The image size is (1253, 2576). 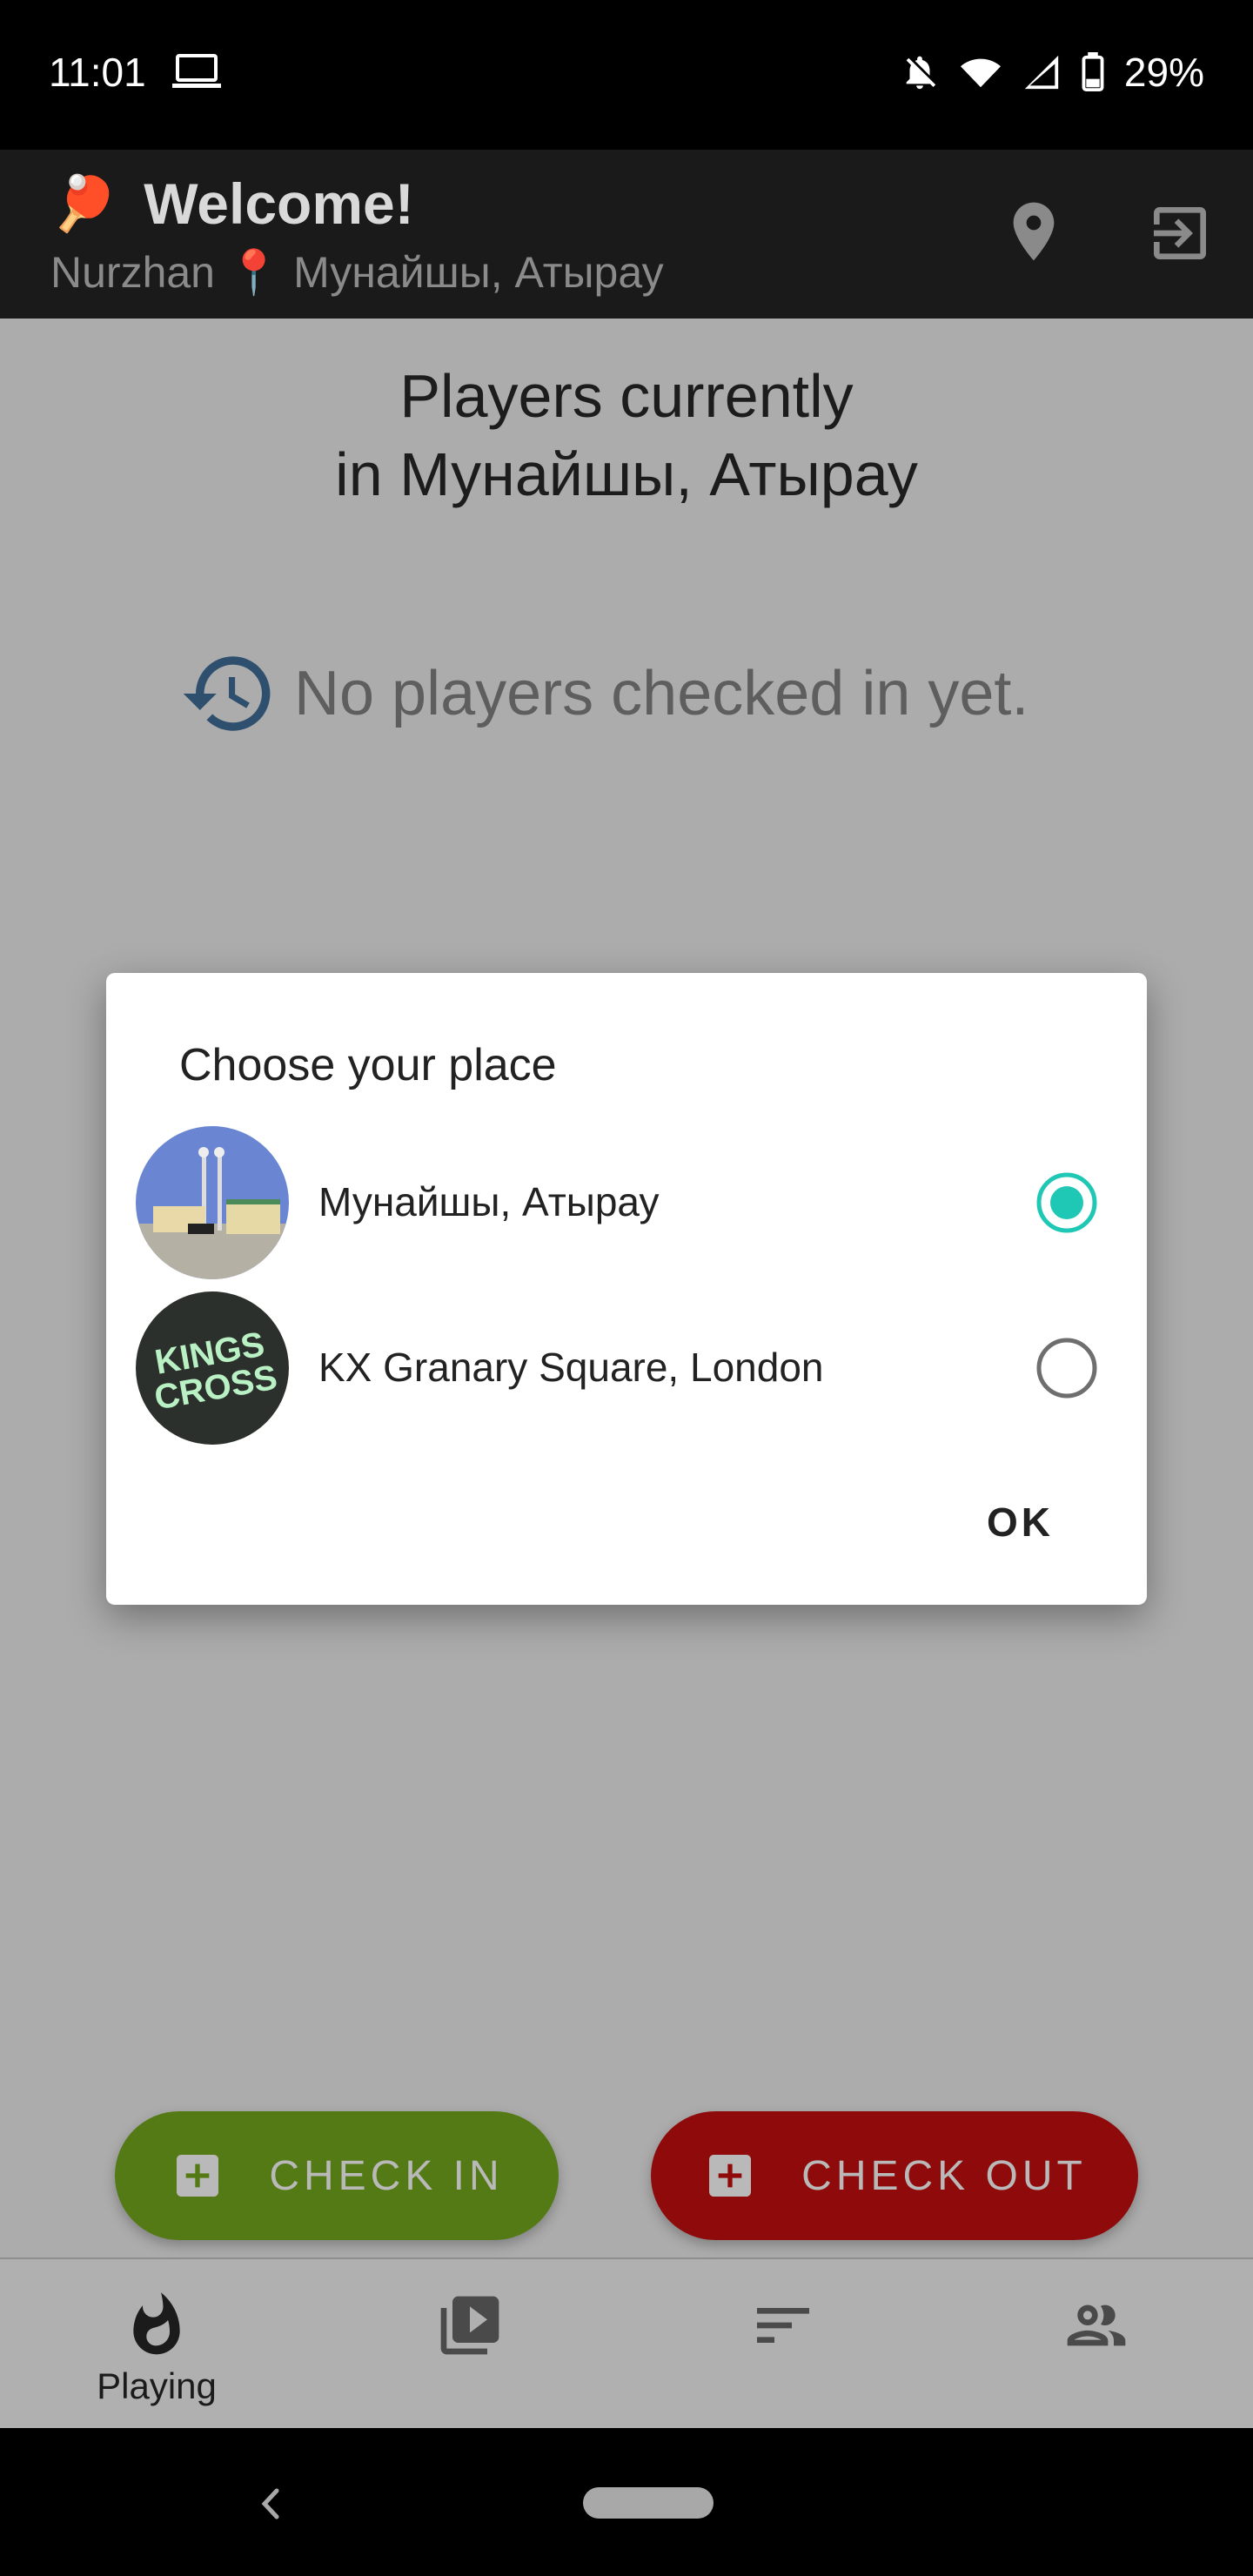 I want to click on notifications-off-icon, so click(x=921, y=73).